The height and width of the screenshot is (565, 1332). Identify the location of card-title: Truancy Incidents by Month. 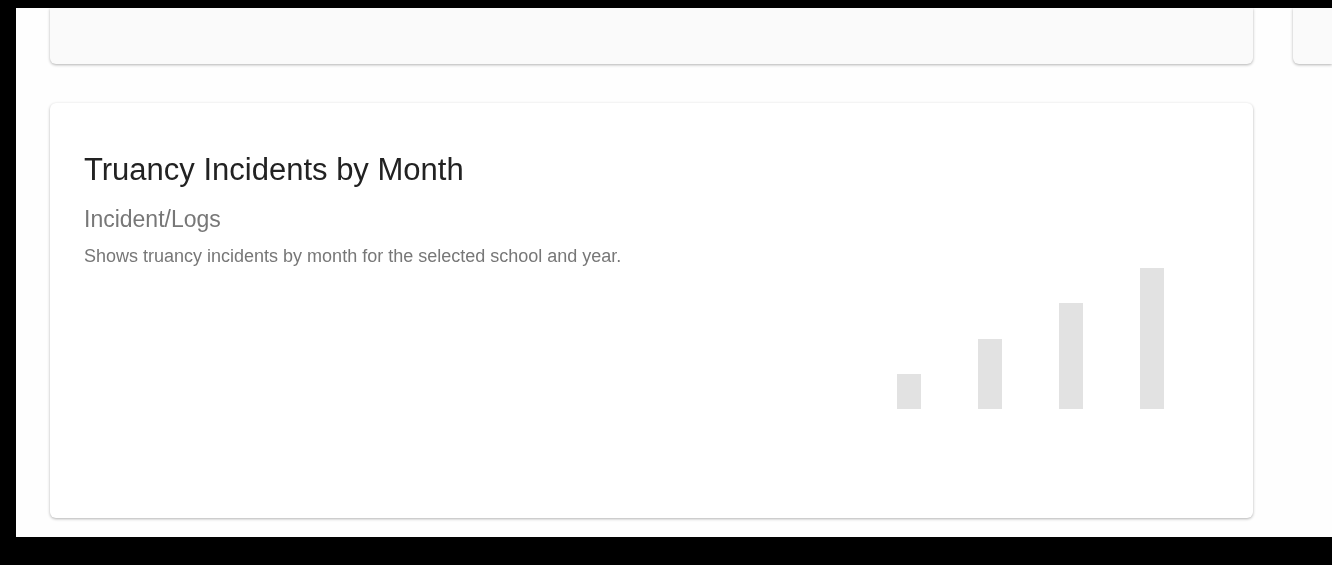
(274, 170).